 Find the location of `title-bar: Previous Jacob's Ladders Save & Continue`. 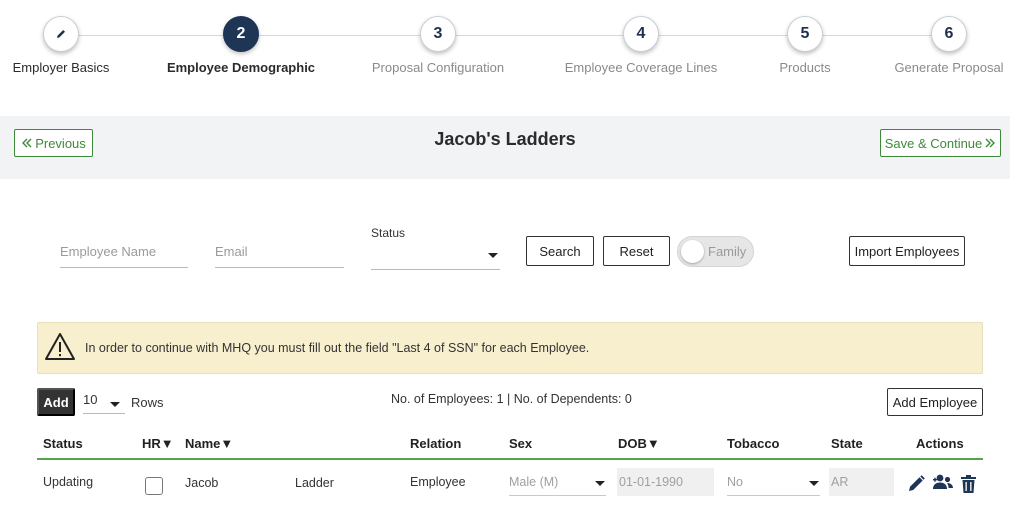

title-bar: Previous Jacob's Ladders Save & Continue is located at coordinates (505, 147).